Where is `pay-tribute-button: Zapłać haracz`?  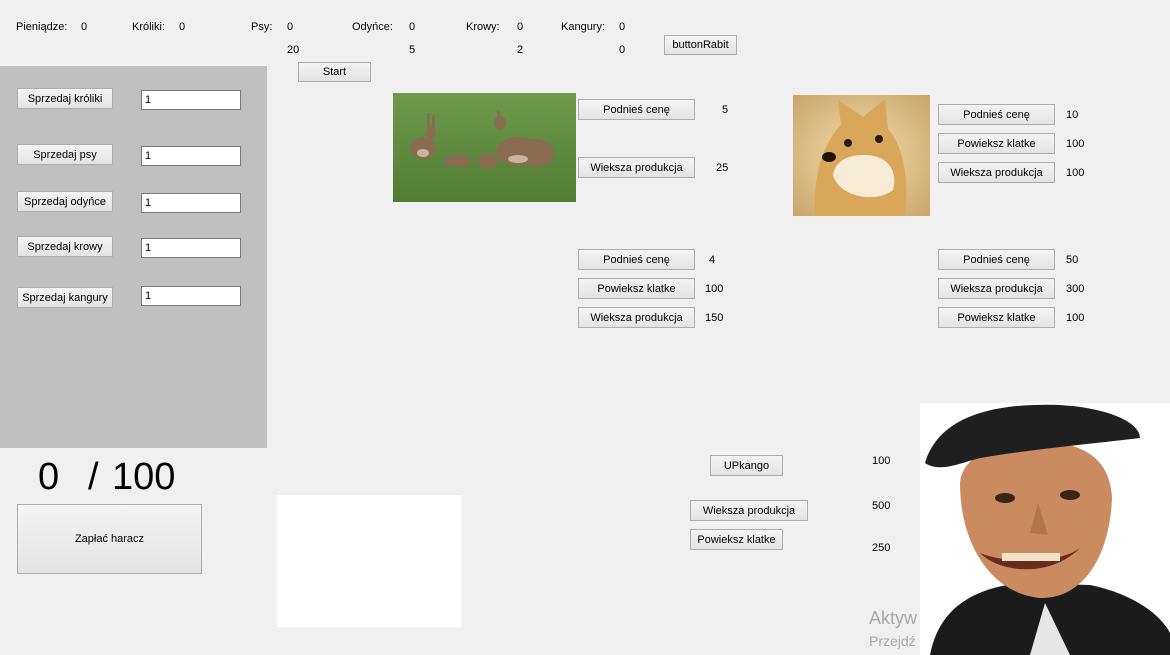 pay-tribute-button: Zapłać haracz is located at coordinates (109, 539).